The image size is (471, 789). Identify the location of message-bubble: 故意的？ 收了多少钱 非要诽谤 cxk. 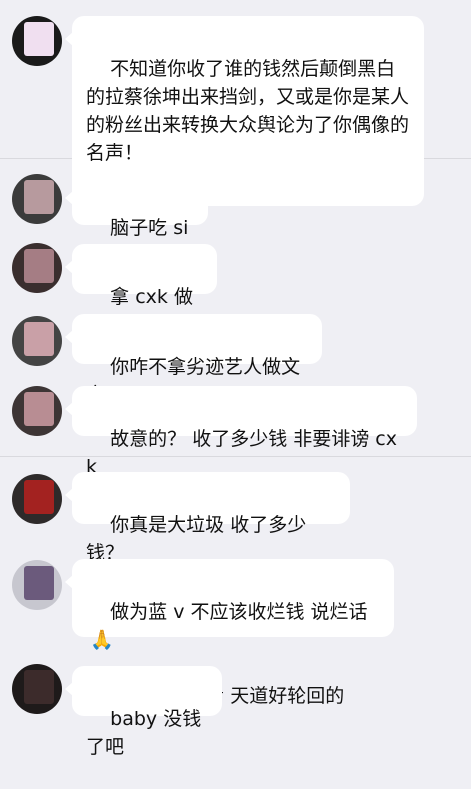
(241, 432).